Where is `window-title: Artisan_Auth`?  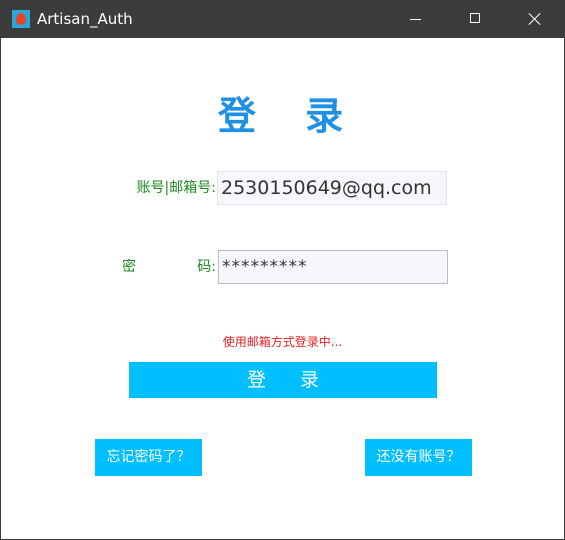
window-title: Artisan_Auth is located at coordinates (85, 19).